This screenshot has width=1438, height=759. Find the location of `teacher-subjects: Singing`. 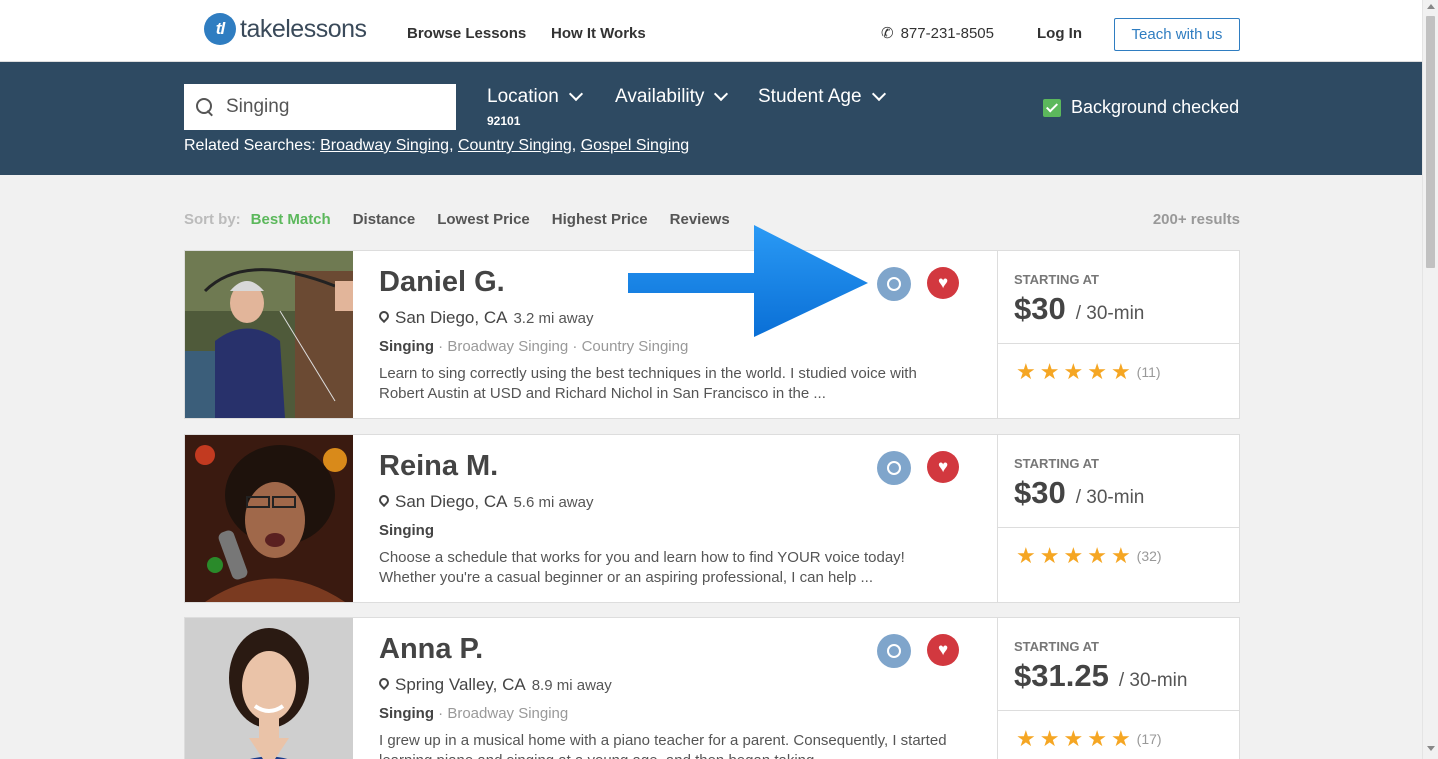

teacher-subjects: Singing is located at coordinates (406, 530).